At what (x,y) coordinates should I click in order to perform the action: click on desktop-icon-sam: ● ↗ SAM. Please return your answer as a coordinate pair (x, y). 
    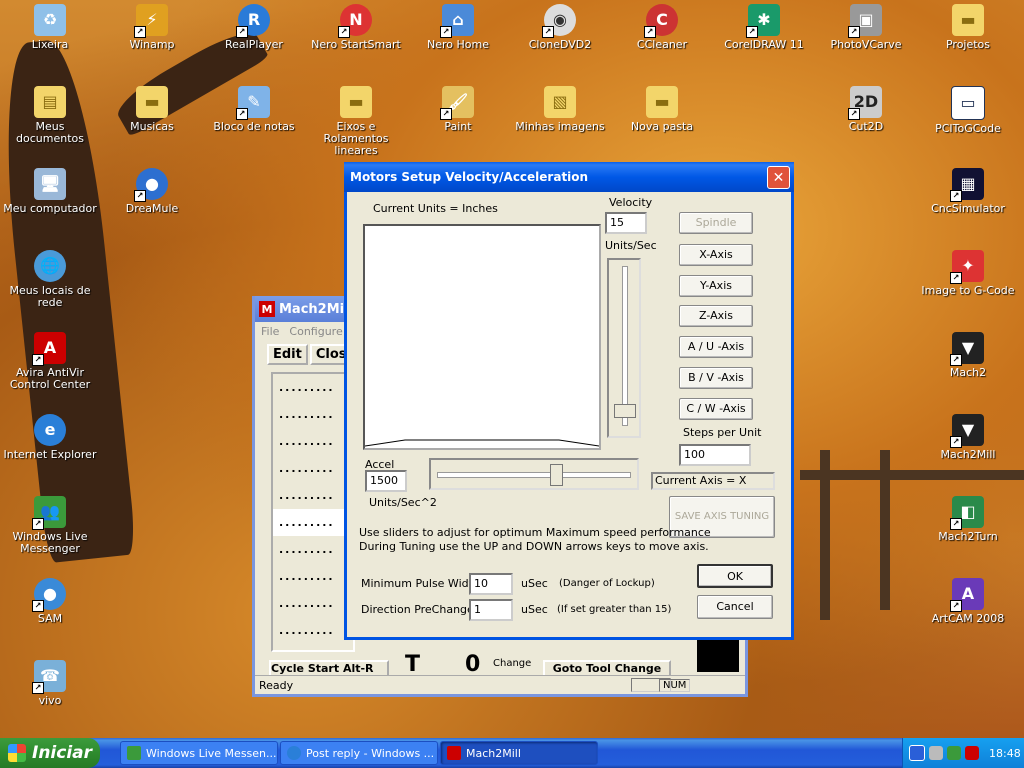
    Looking at the image, I should click on (50, 601).